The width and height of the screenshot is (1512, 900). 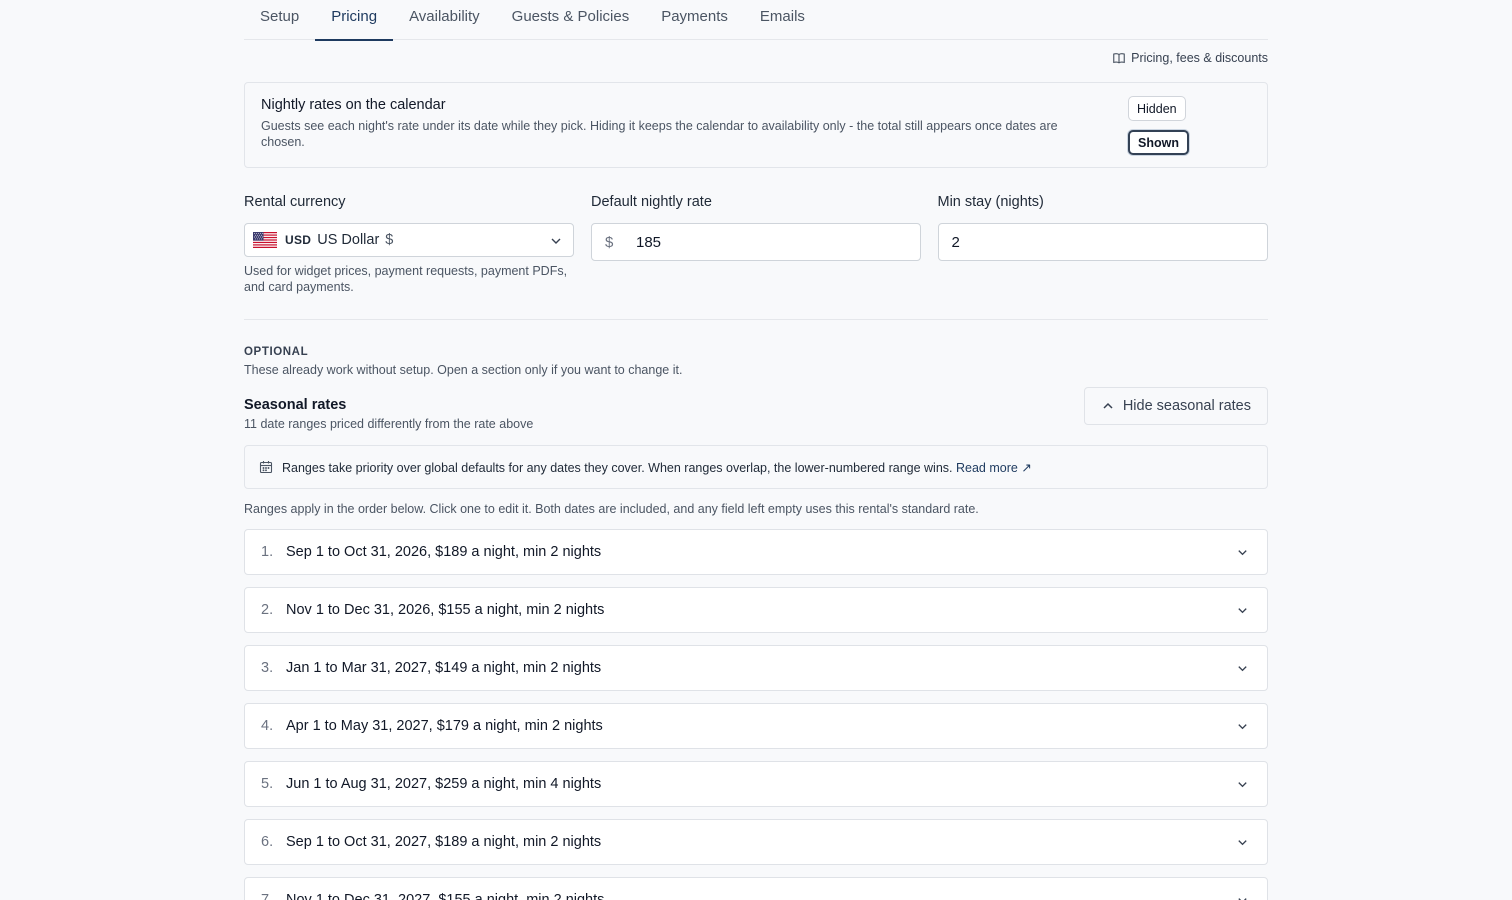 I want to click on currency-label: Rental currency, so click(x=295, y=202).